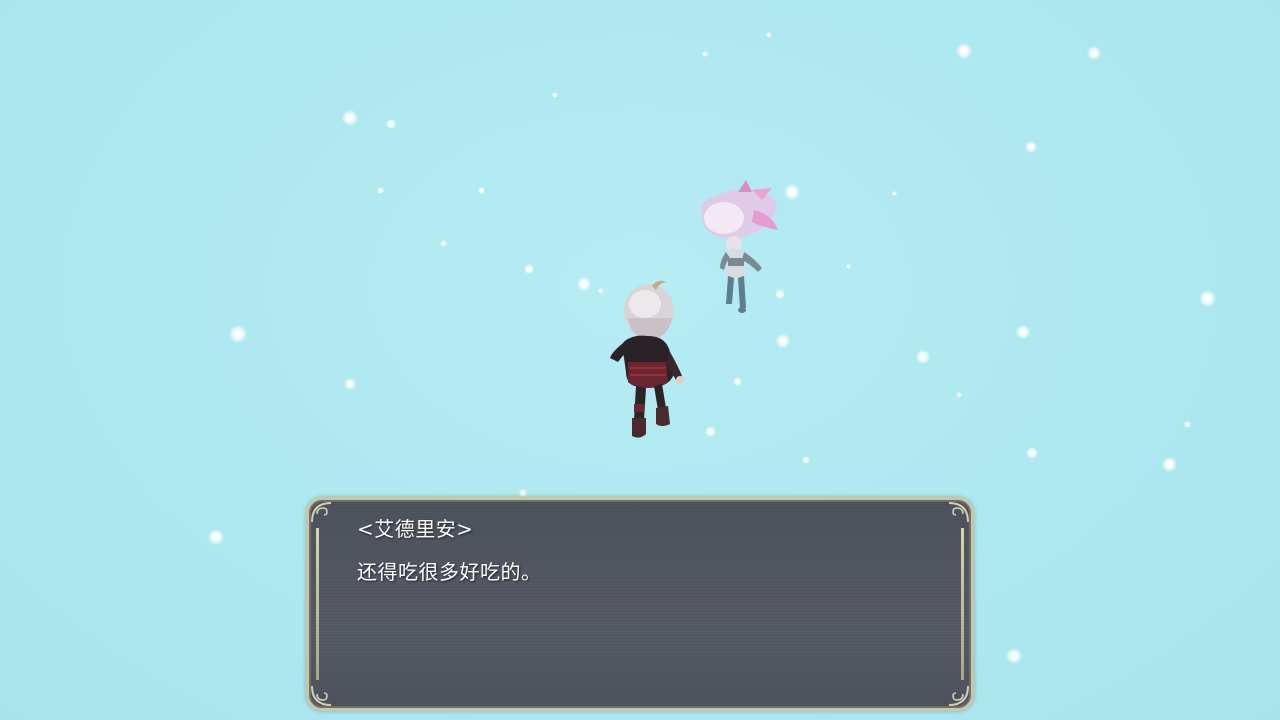 The image size is (1280, 720). What do you see at coordinates (317, 604) in the screenshot?
I see `dialogue-left-rail` at bounding box center [317, 604].